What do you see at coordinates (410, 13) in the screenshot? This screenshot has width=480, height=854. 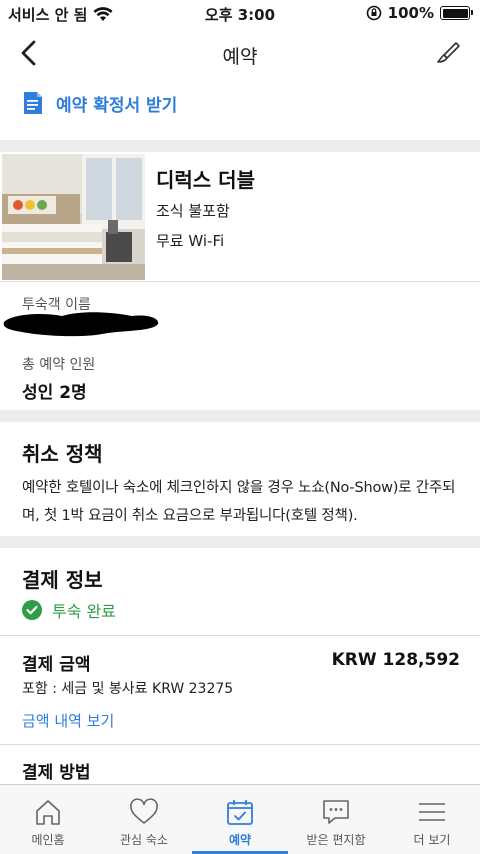 I see `battery-percent: 100%` at bounding box center [410, 13].